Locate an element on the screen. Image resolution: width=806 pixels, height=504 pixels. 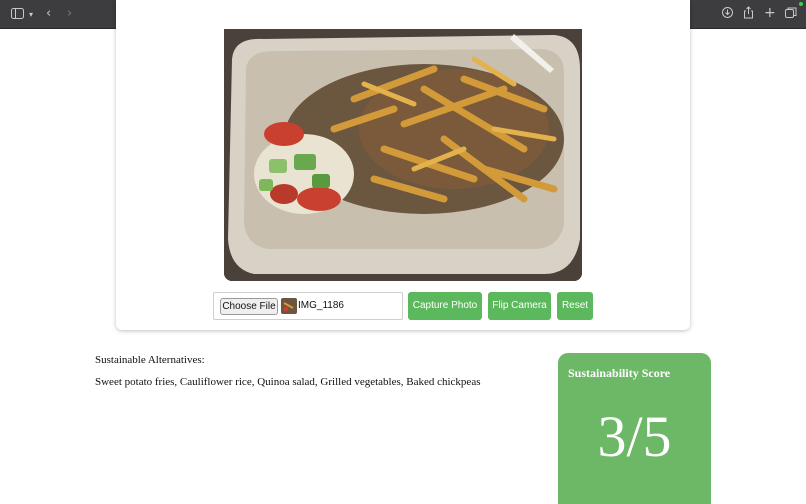
choose-file-button: Choose File is located at coordinates (249, 306).